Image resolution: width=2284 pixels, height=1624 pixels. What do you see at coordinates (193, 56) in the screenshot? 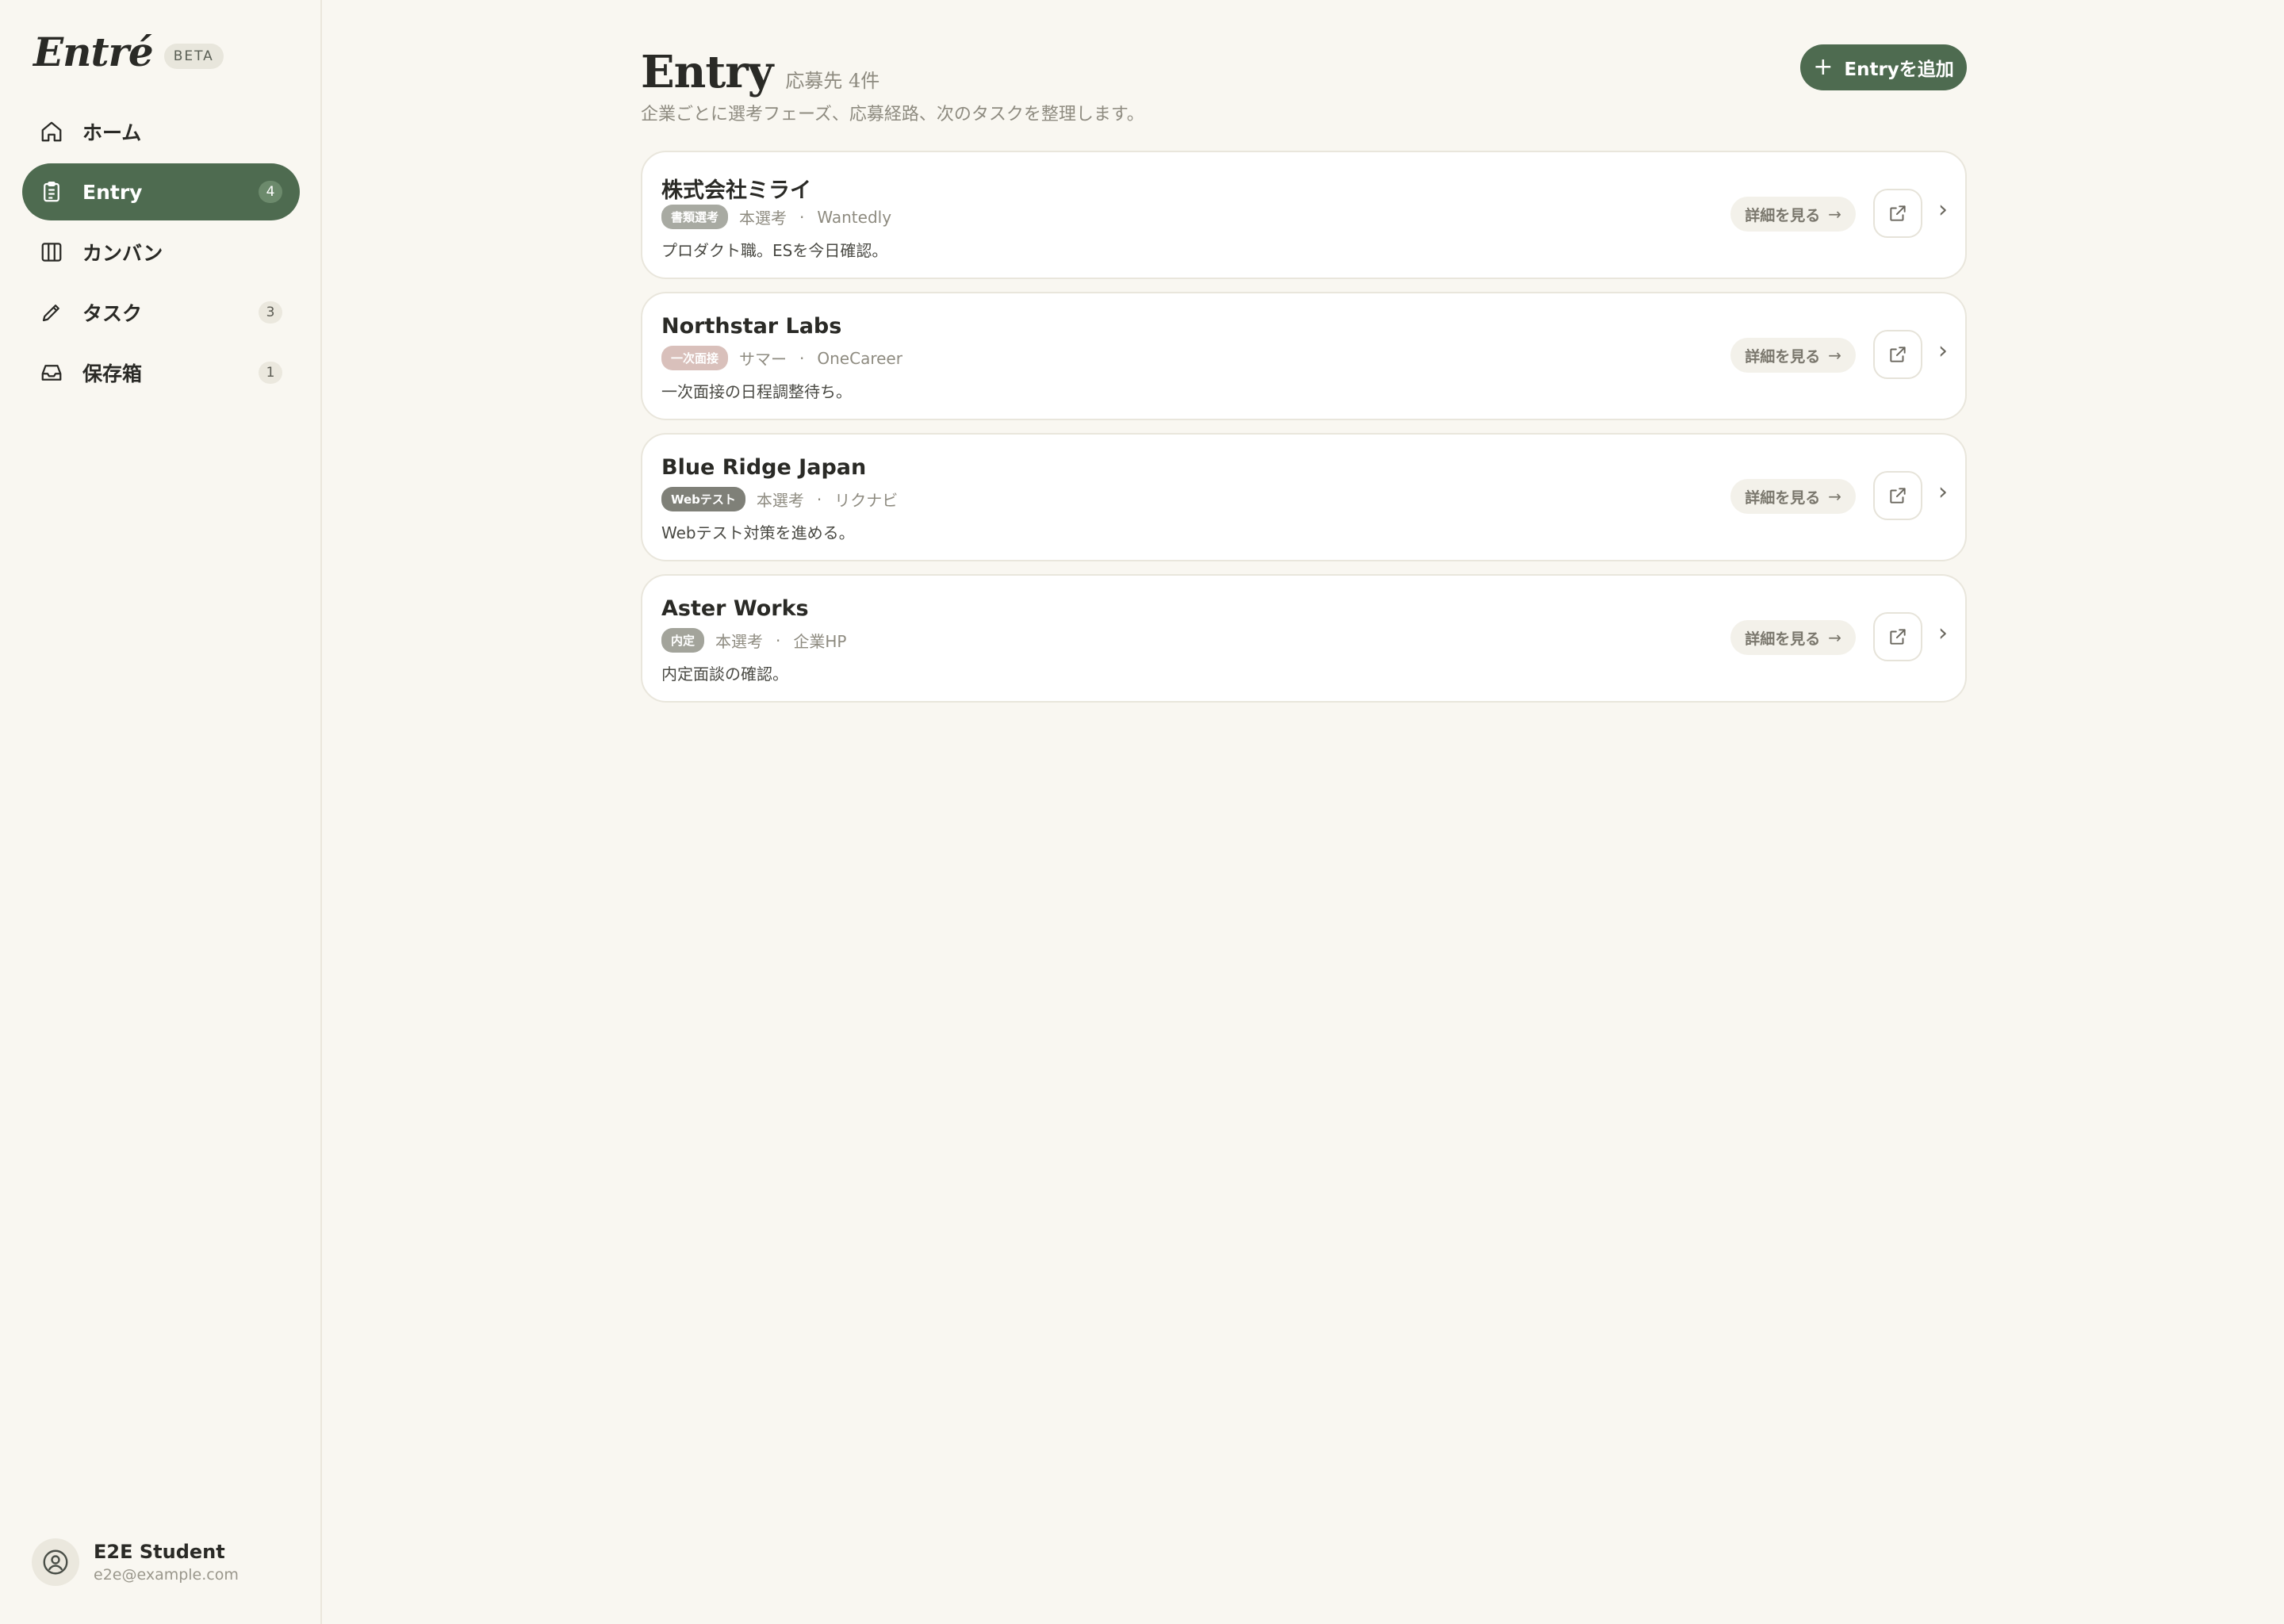
I see `beta-badge: BETA` at bounding box center [193, 56].